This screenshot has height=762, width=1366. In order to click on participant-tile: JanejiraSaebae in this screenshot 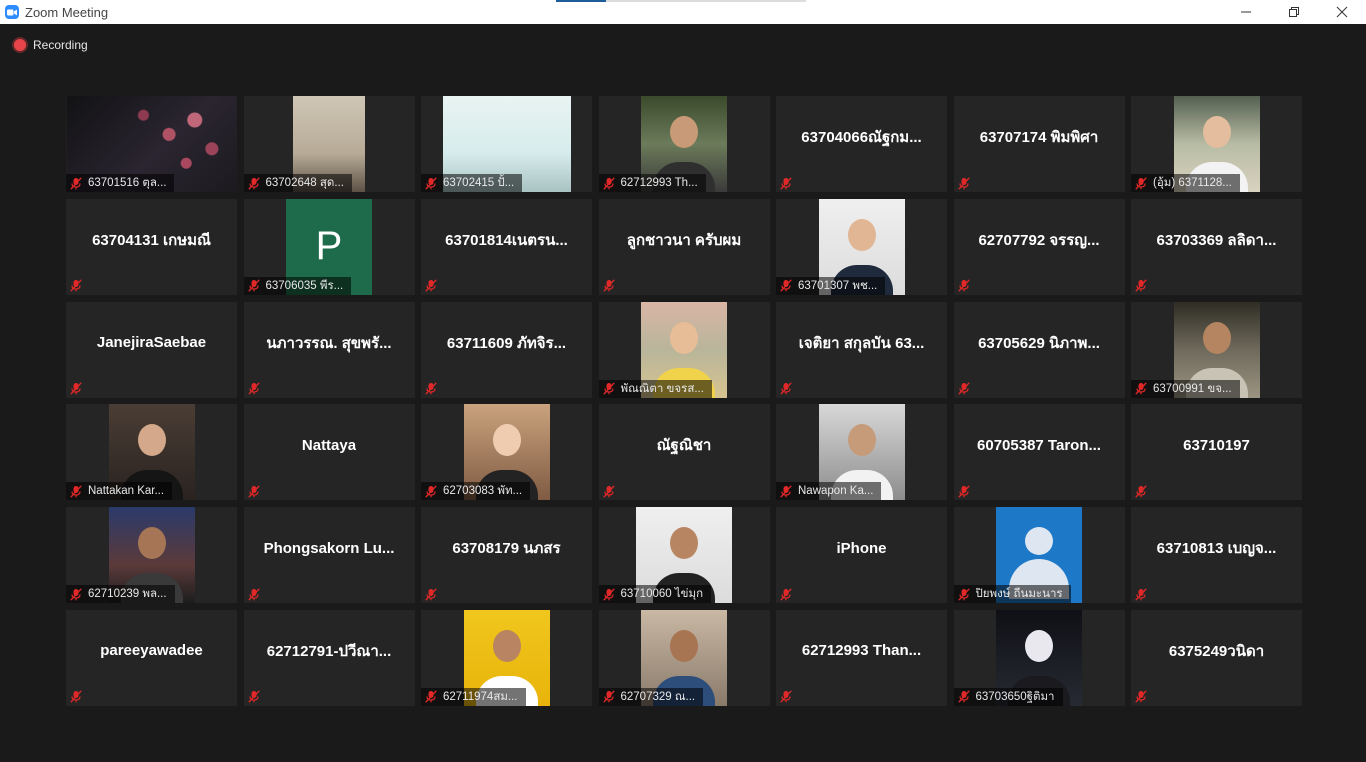, I will do `click(151, 349)`.